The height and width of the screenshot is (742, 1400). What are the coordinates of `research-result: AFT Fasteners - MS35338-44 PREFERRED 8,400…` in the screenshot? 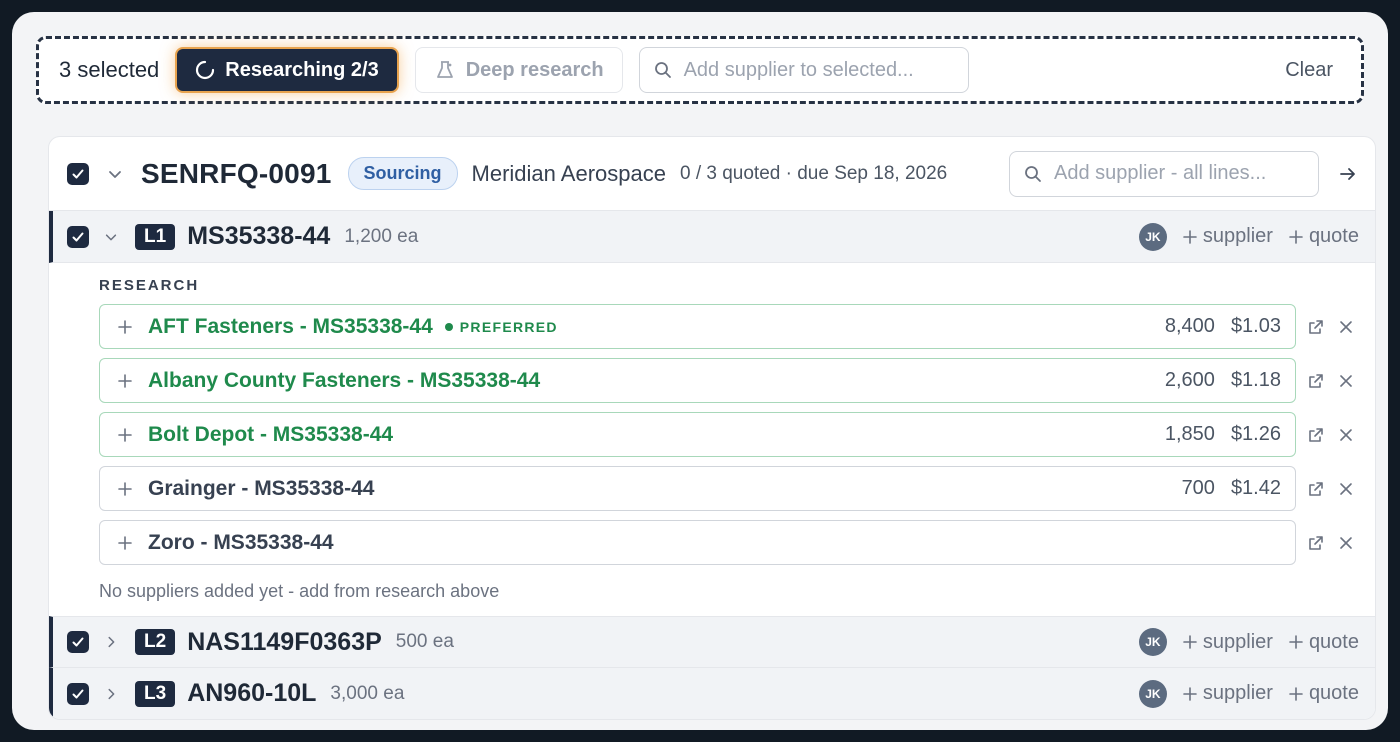 It's located at (697, 326).